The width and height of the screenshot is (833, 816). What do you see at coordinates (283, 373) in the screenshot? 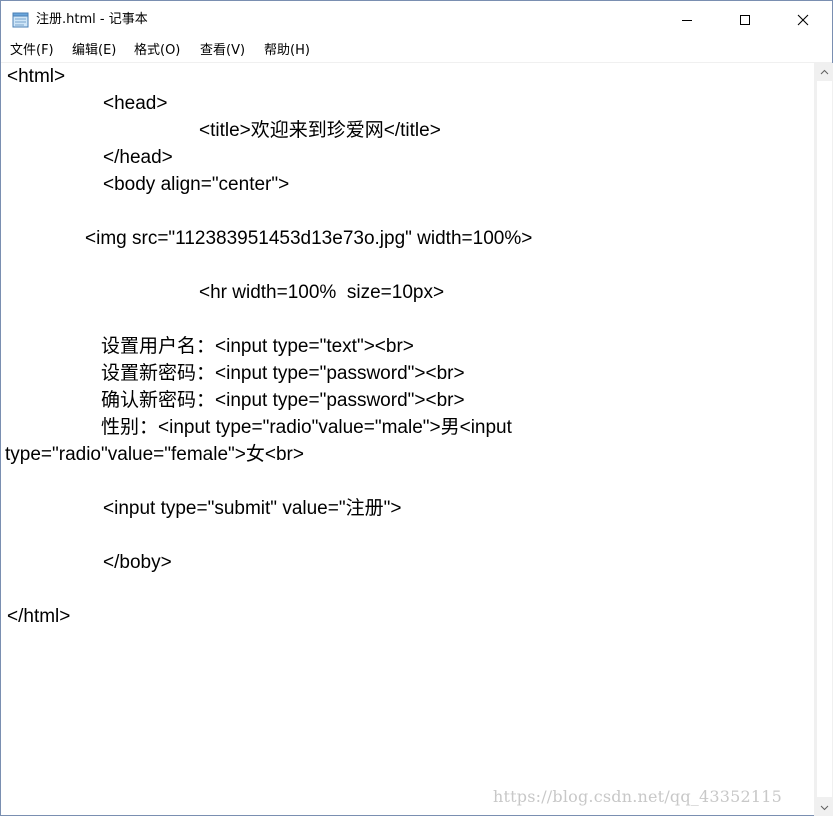
I see `code-line: 设置新密码：<input type="password"><br>` at bounding box center [283, 373].